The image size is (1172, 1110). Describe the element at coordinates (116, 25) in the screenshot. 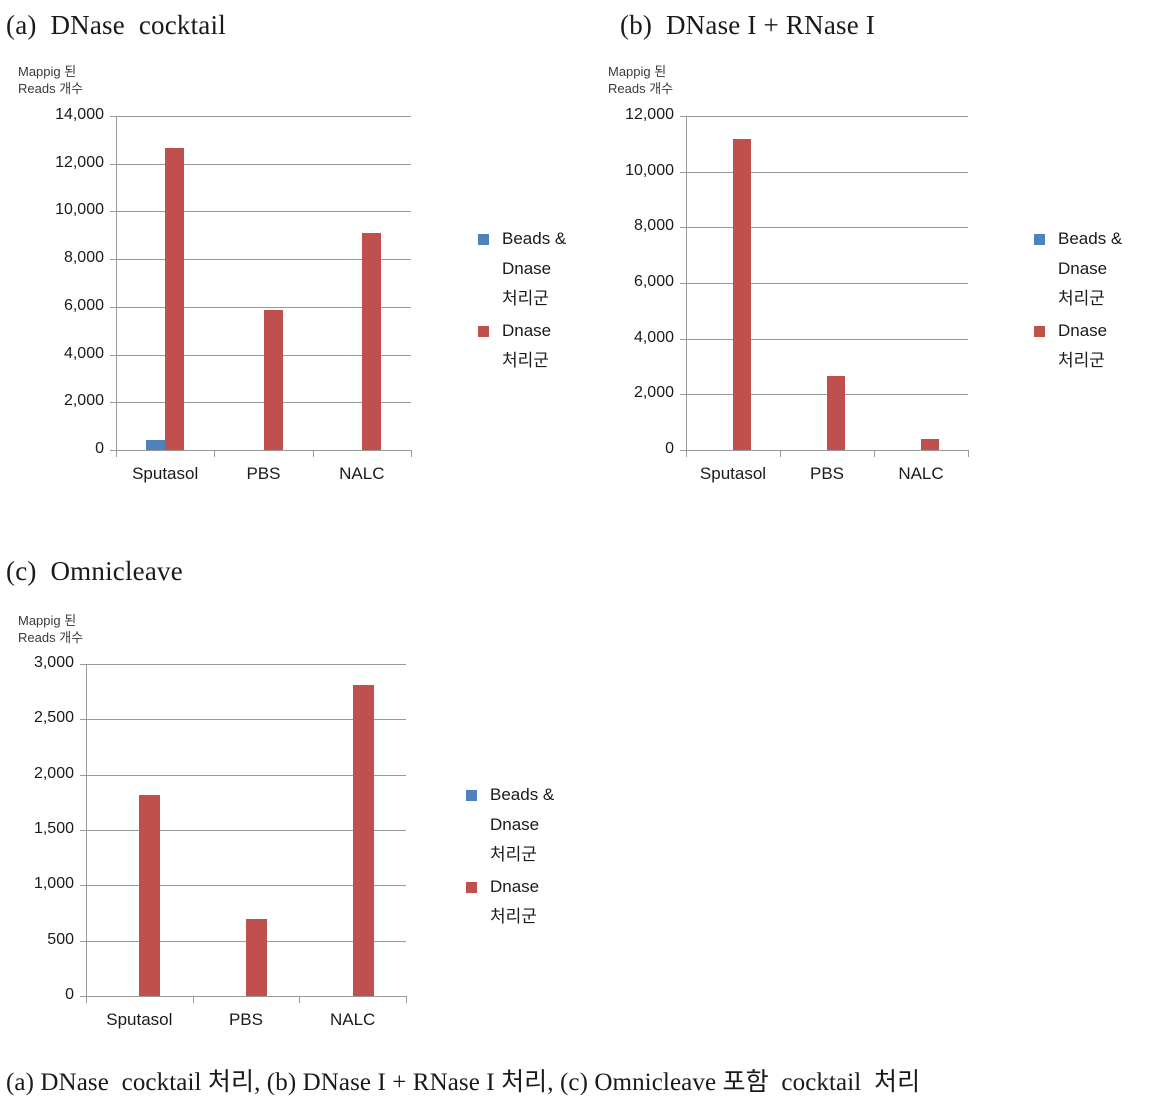

I see `panel-a-title: (a) DNase cocktail` at that location.